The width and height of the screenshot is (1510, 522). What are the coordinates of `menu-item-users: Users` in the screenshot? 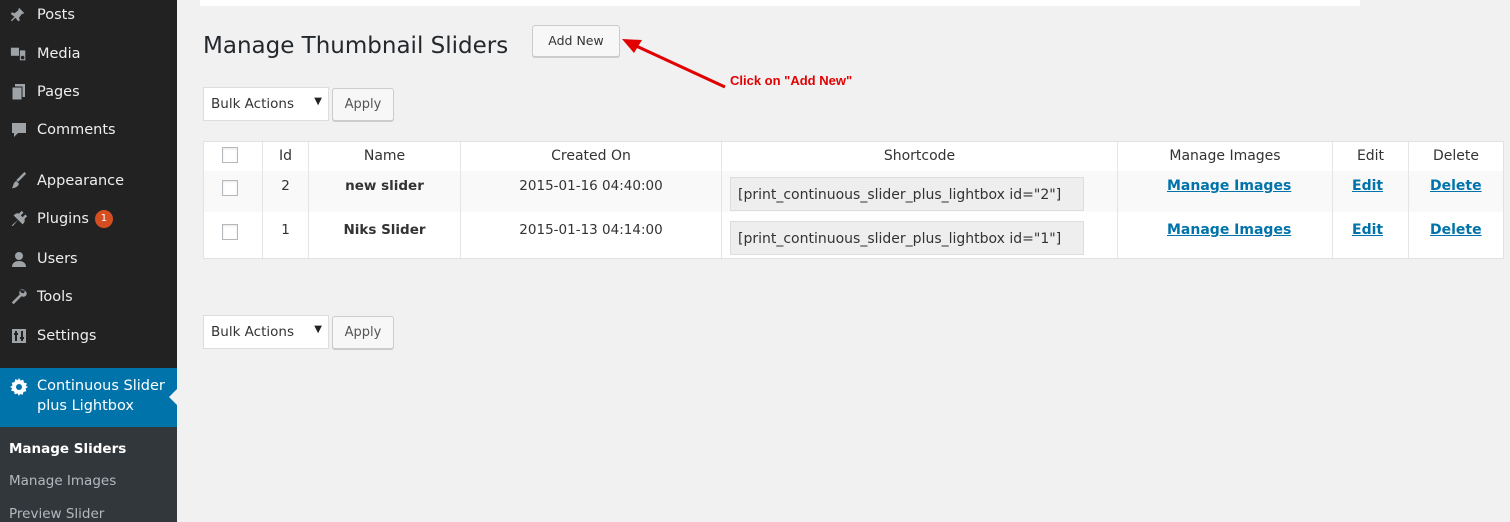 It's located at (88, 259).